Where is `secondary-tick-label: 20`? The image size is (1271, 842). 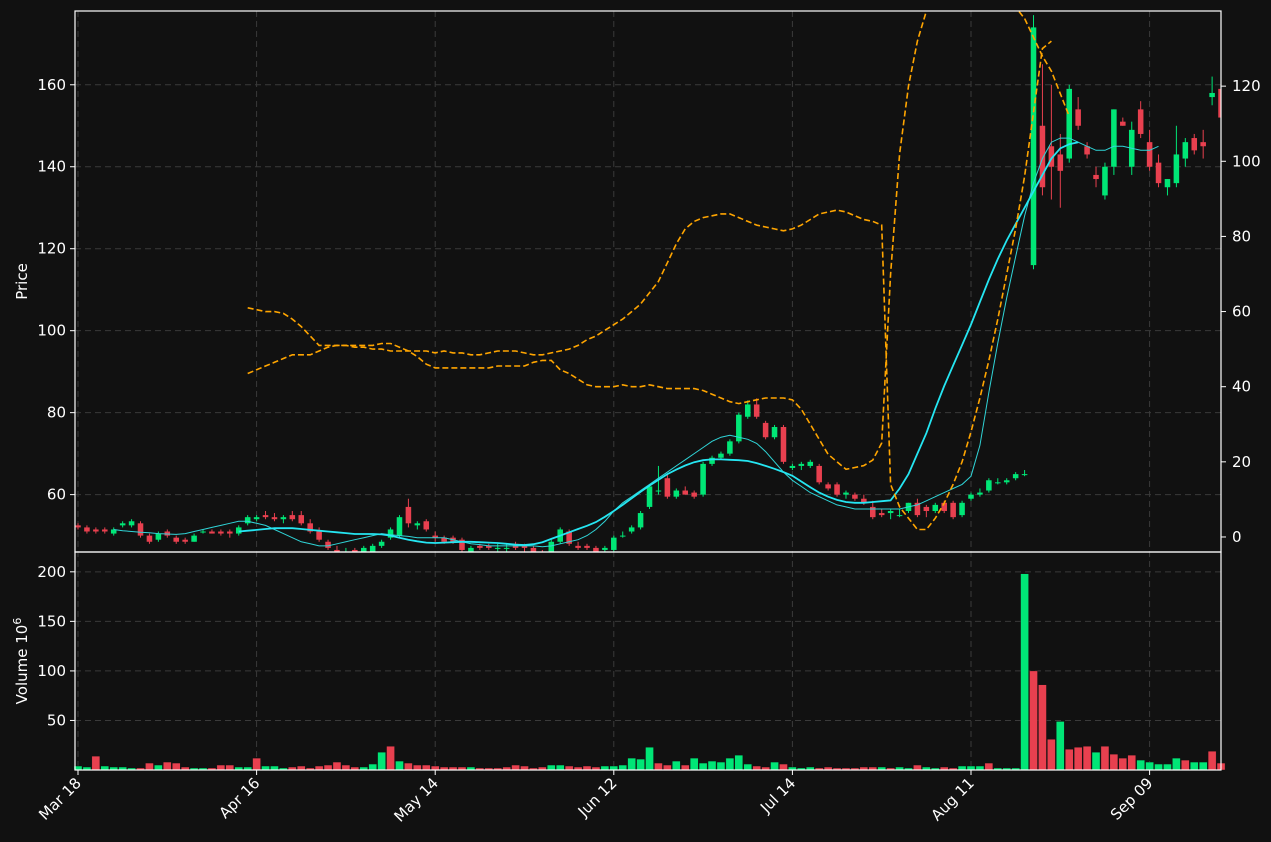 secondary-tick-label: 20 is located at coordinates (1241, 462).